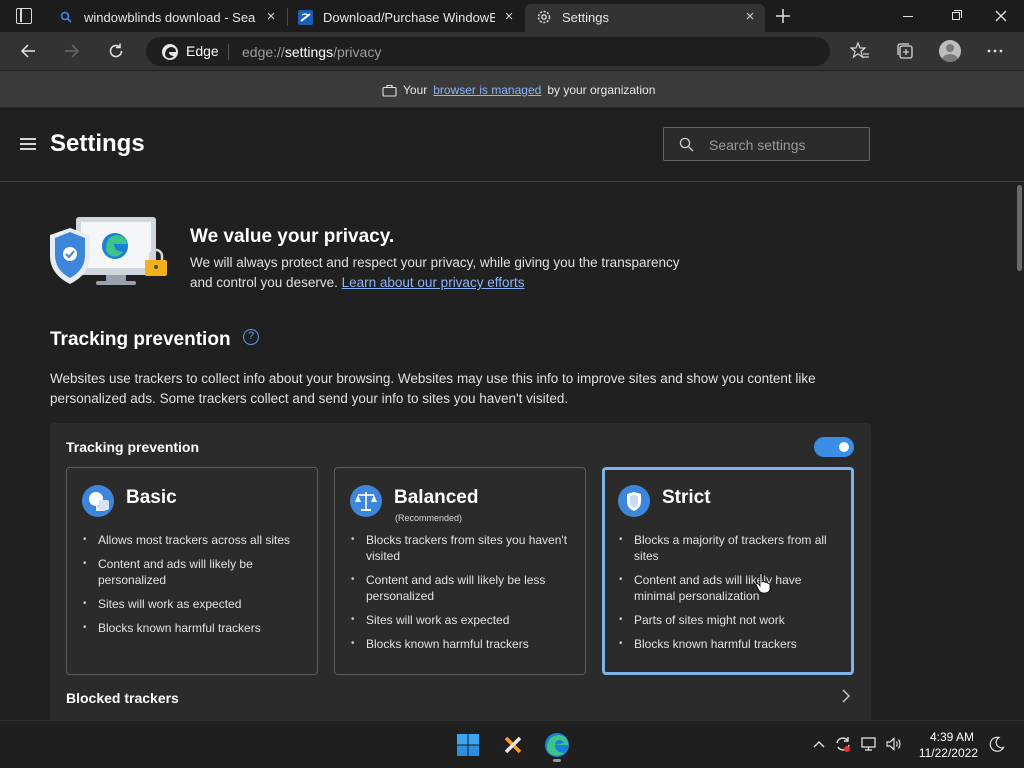  What do you see at coordinates (1019, 228) in the screenshot?
I see `scrollbar-thumb` at bounding box center [1019, 228].